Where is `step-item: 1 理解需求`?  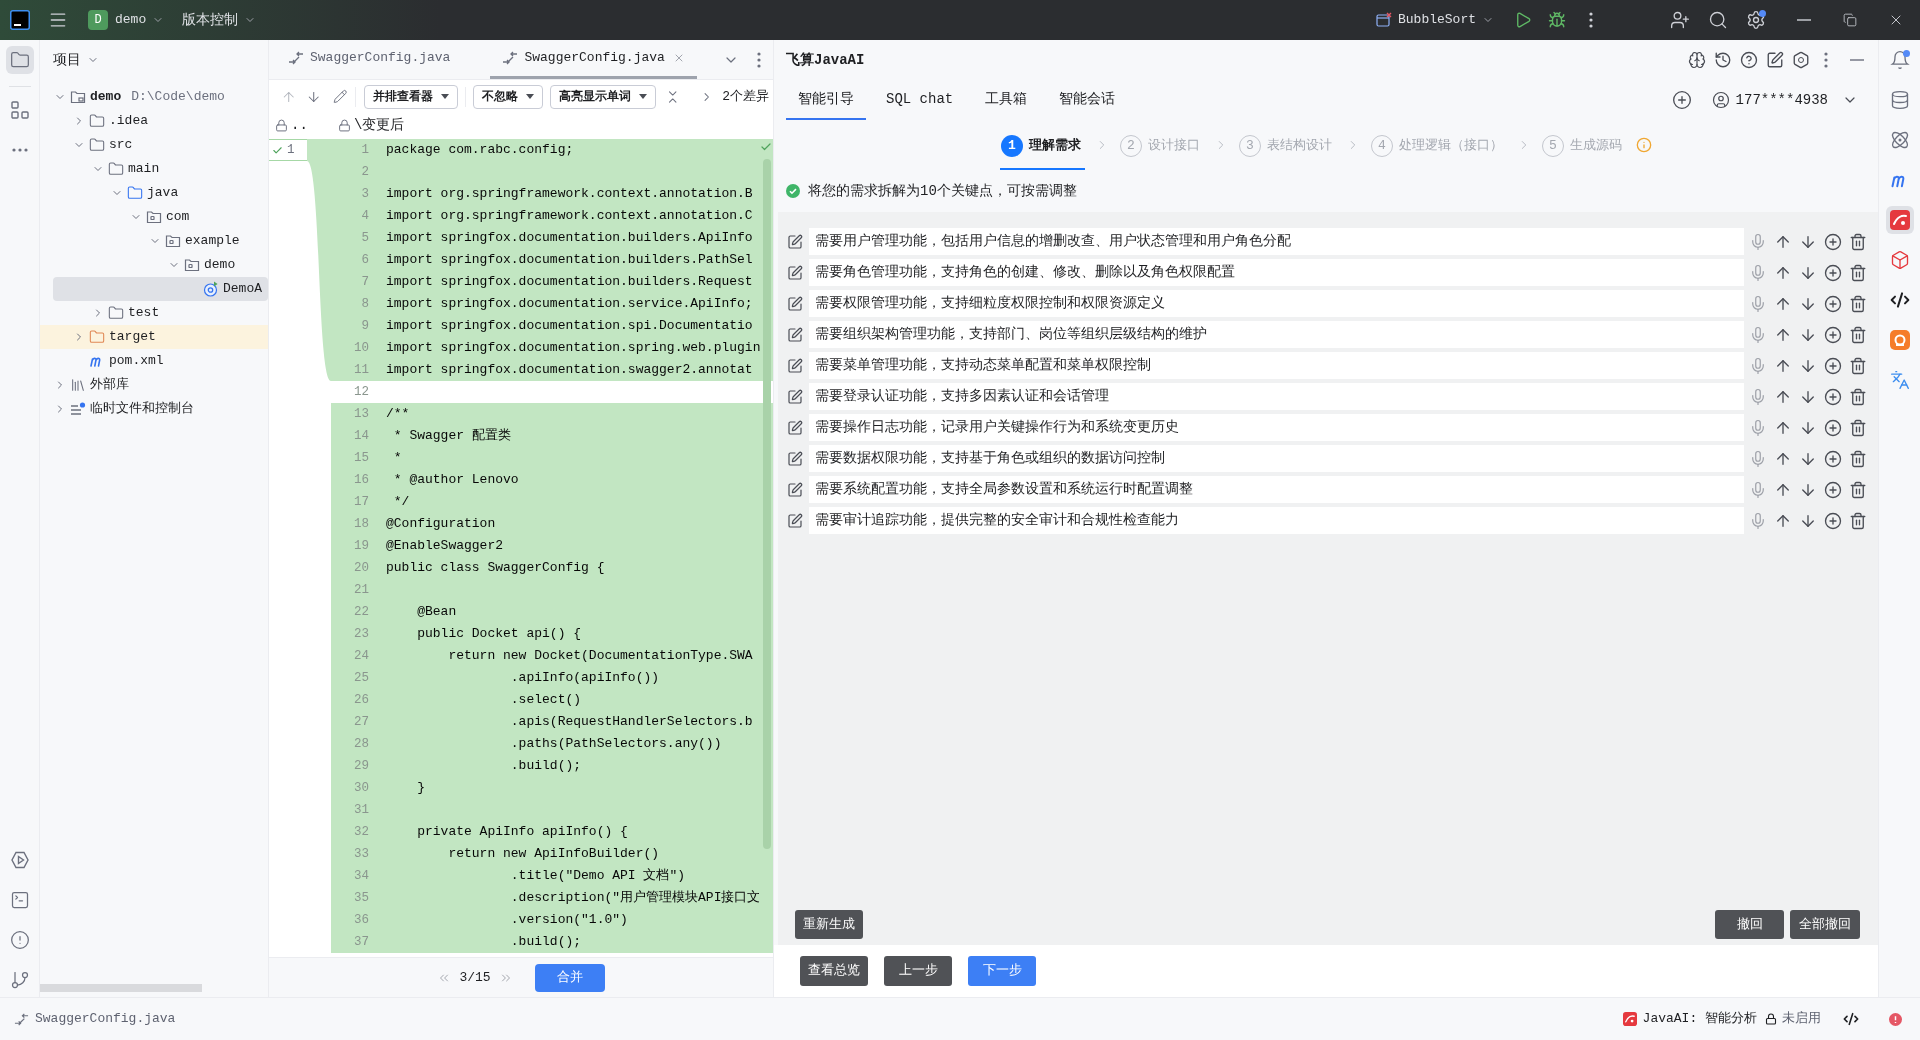 step-item: 1 理解需求 is located at coordinates (1042, 147).